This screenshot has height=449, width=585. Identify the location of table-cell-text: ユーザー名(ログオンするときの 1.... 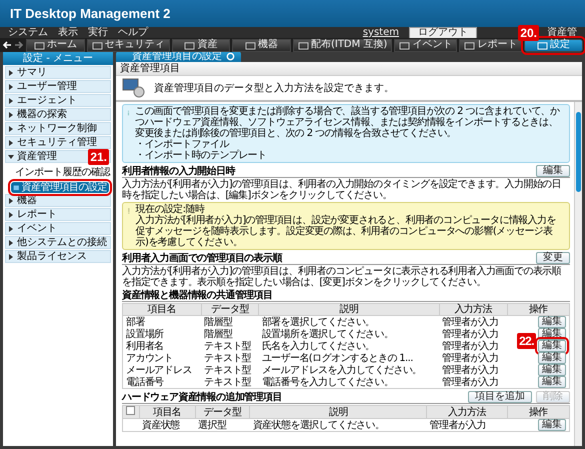
(337, 358).